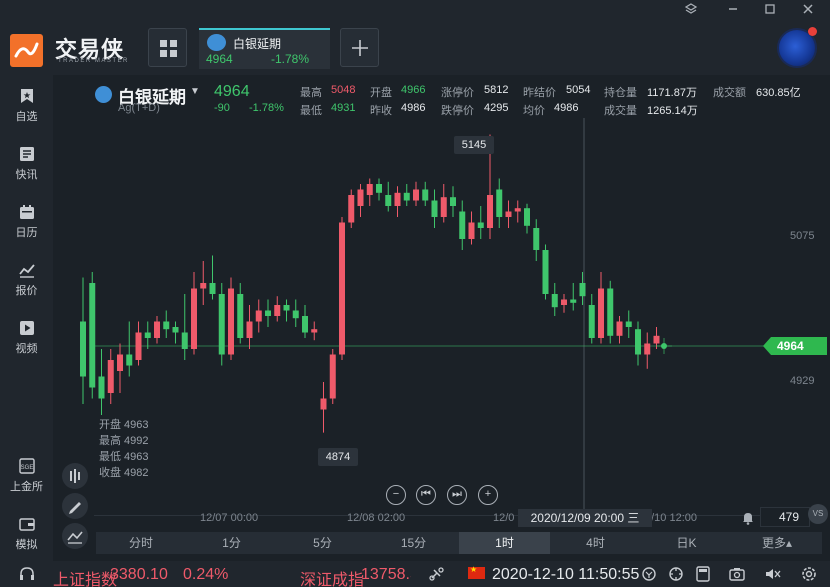 This screenshot has width=830, height=587. Describe the element at coordinates (26, 154) in the screenshot. I see `news-icon` at that location.